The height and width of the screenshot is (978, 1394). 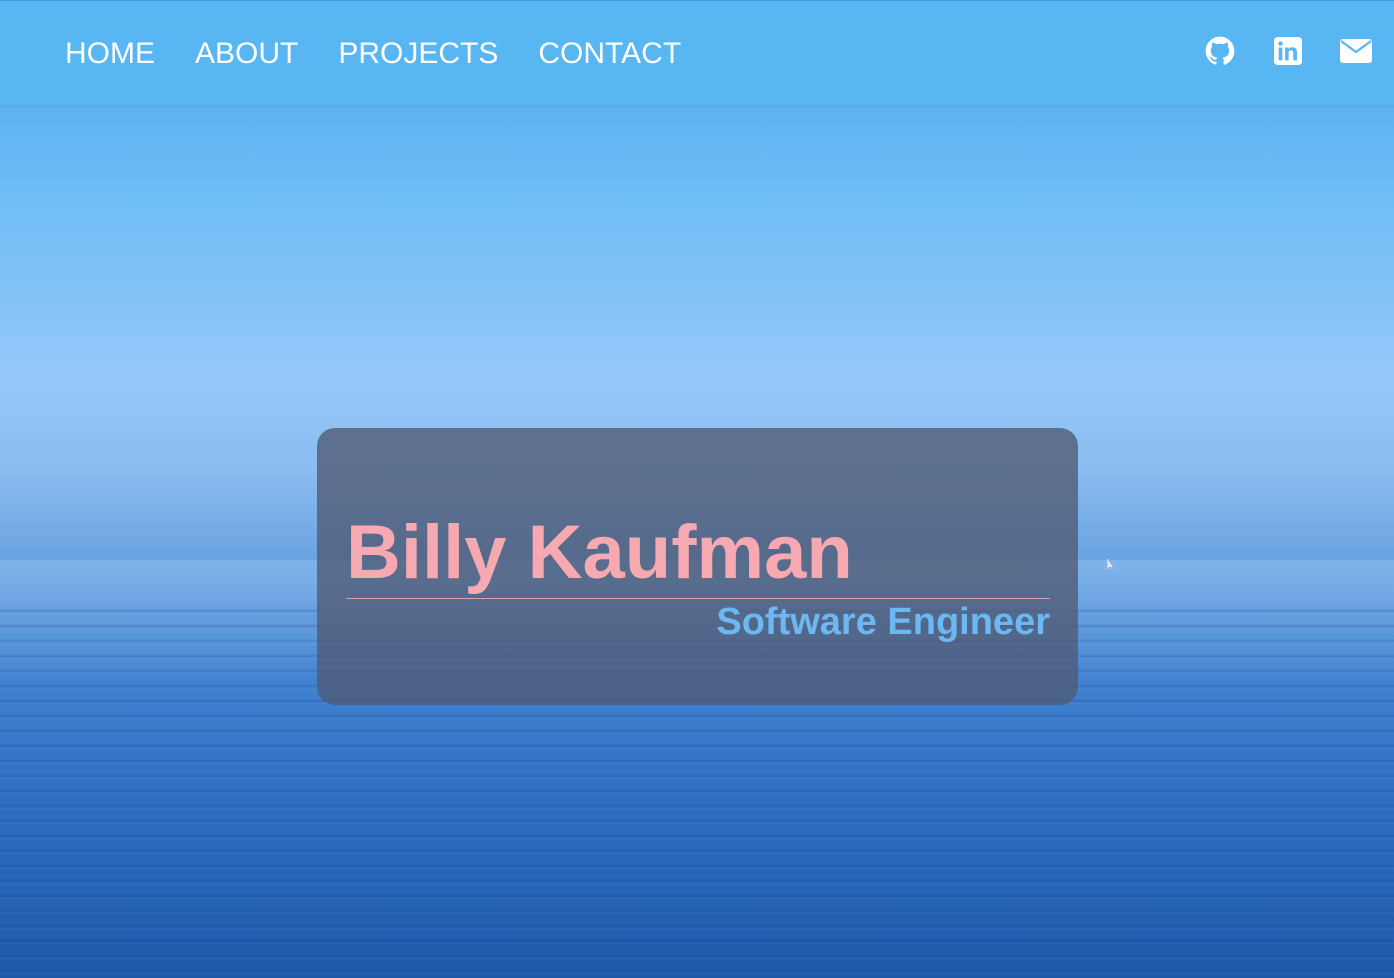 I want to click on navbar: HOME ABOUT PROJECTS CONTACT, so click(x=697, y=52).